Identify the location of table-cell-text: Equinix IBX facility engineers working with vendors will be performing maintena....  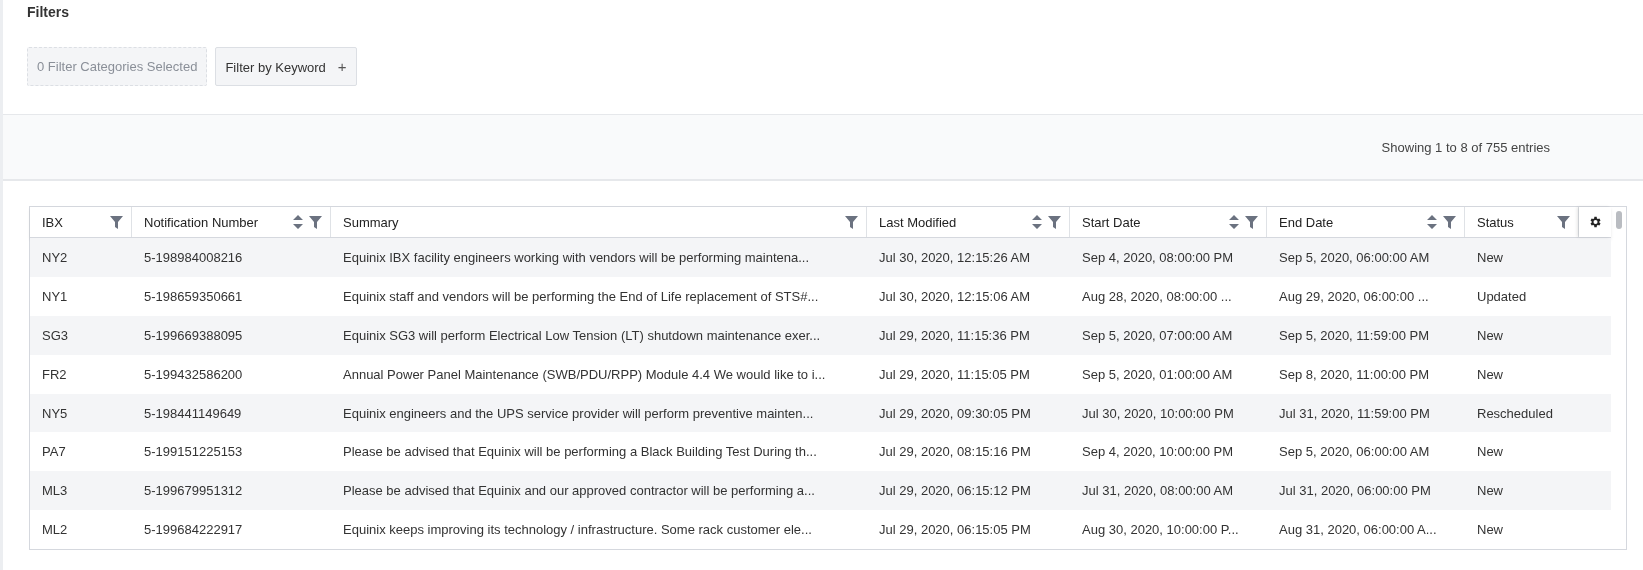
(576, 257).